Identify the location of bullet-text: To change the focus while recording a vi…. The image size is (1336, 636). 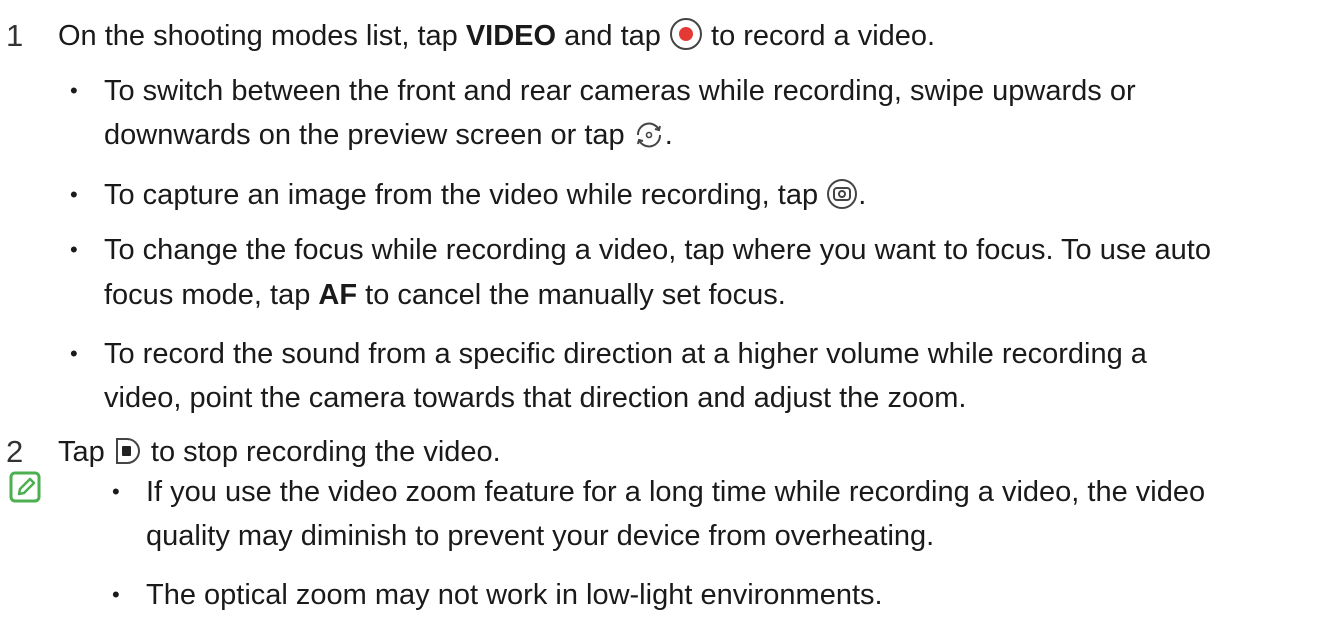
(657, 250).